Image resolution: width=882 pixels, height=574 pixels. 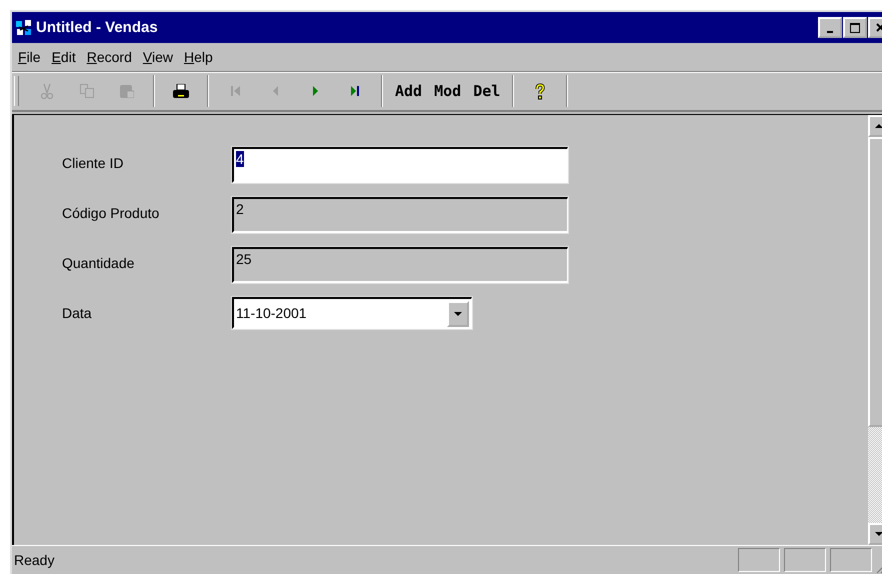 I want to click on printer-icon, so click(x=181, y=91).